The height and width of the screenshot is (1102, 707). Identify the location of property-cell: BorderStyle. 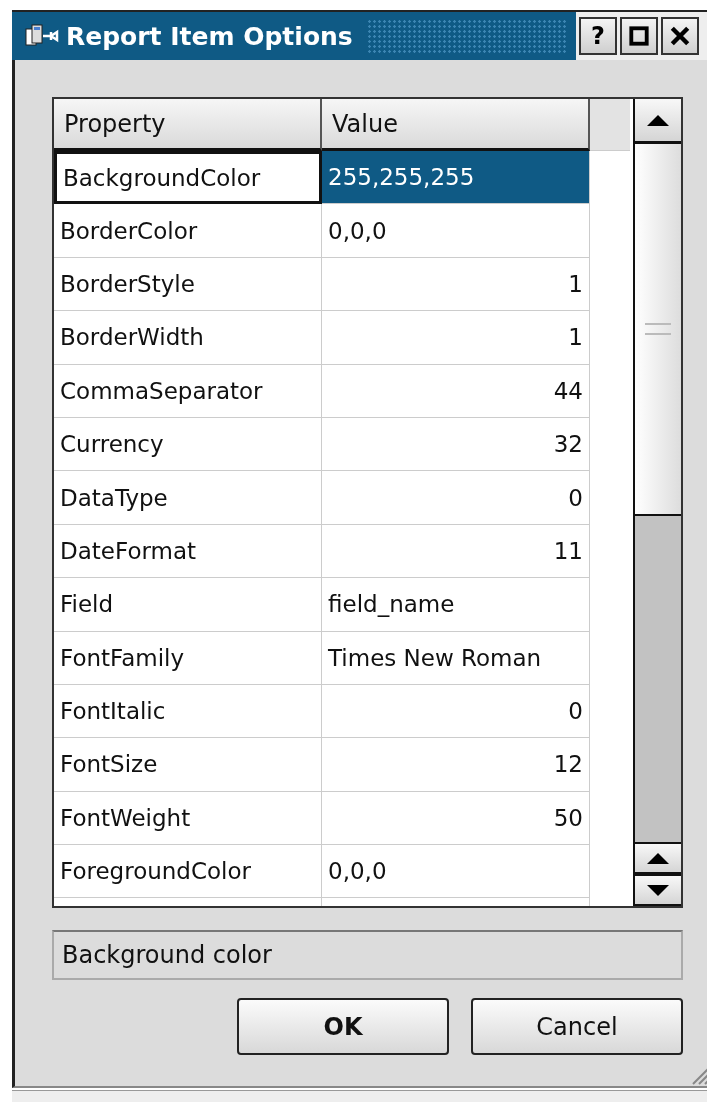
(188, 284).